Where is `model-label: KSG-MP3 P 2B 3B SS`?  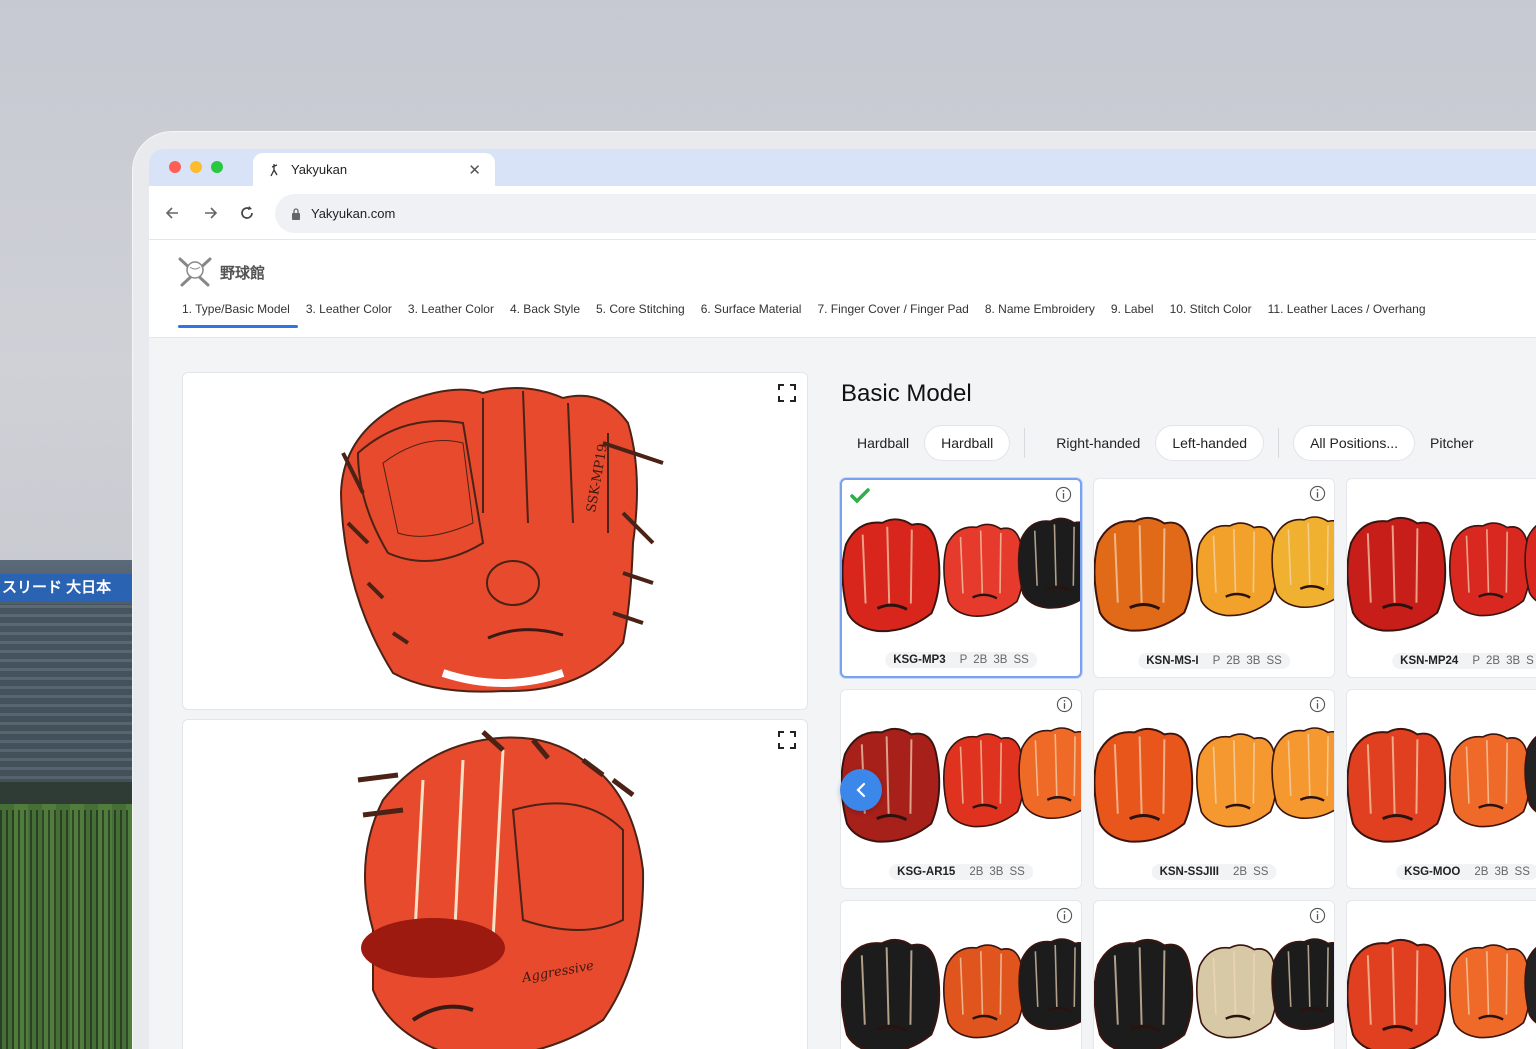 model-label: KSG-MP3 P 2B 3B SS is located at coordinates (961, 660).